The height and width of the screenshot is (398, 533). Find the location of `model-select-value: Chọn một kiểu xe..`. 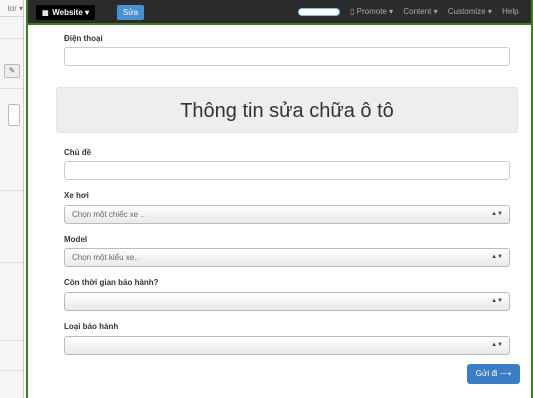

model-select-value: Chọn một kiểu xe.. is located at coordinates (105, 257).